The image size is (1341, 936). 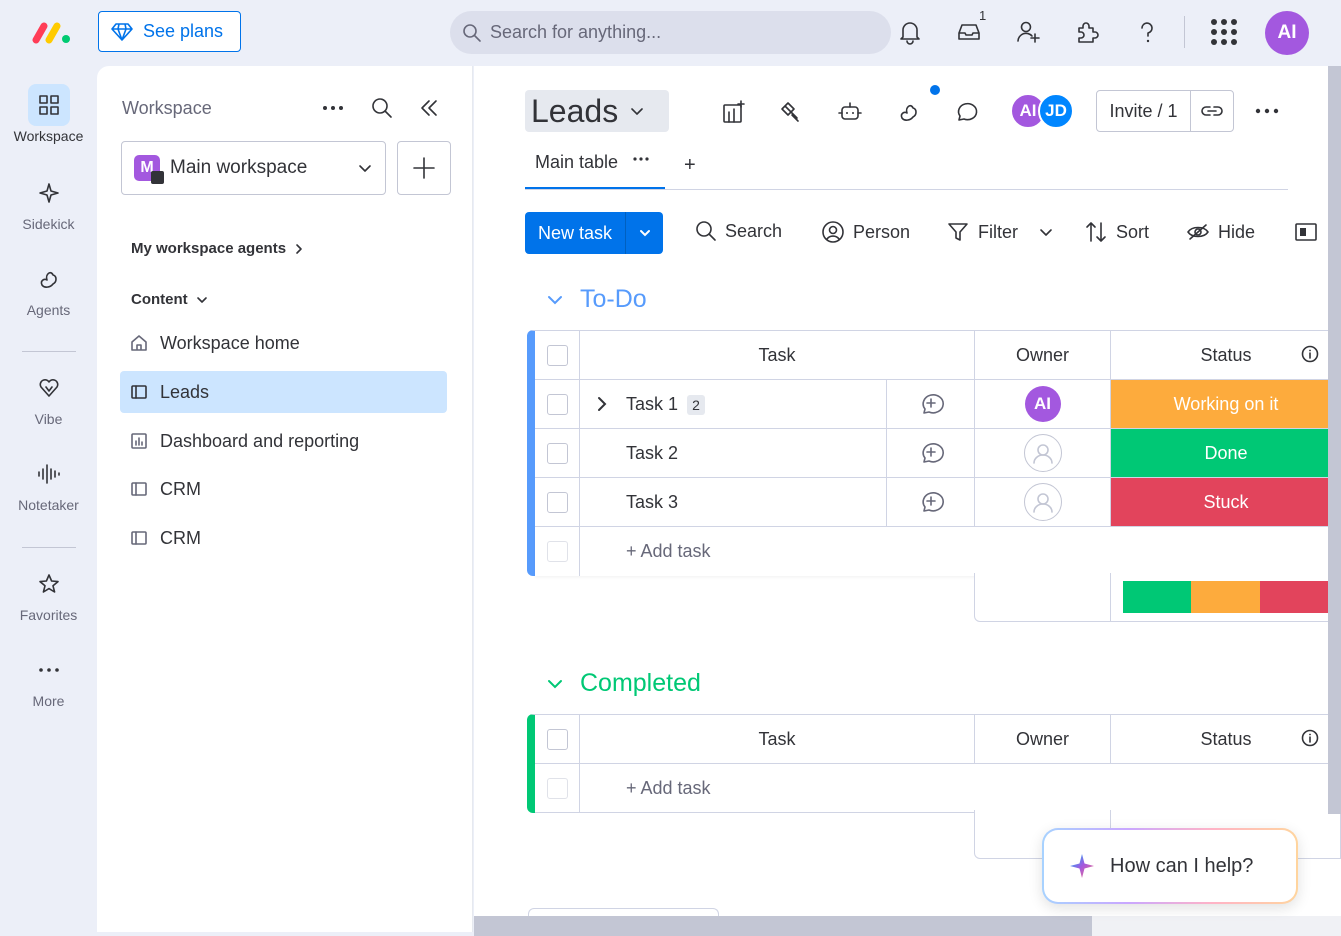 I want to click on see-plans-button: See plans, so click(x=169, y=31).